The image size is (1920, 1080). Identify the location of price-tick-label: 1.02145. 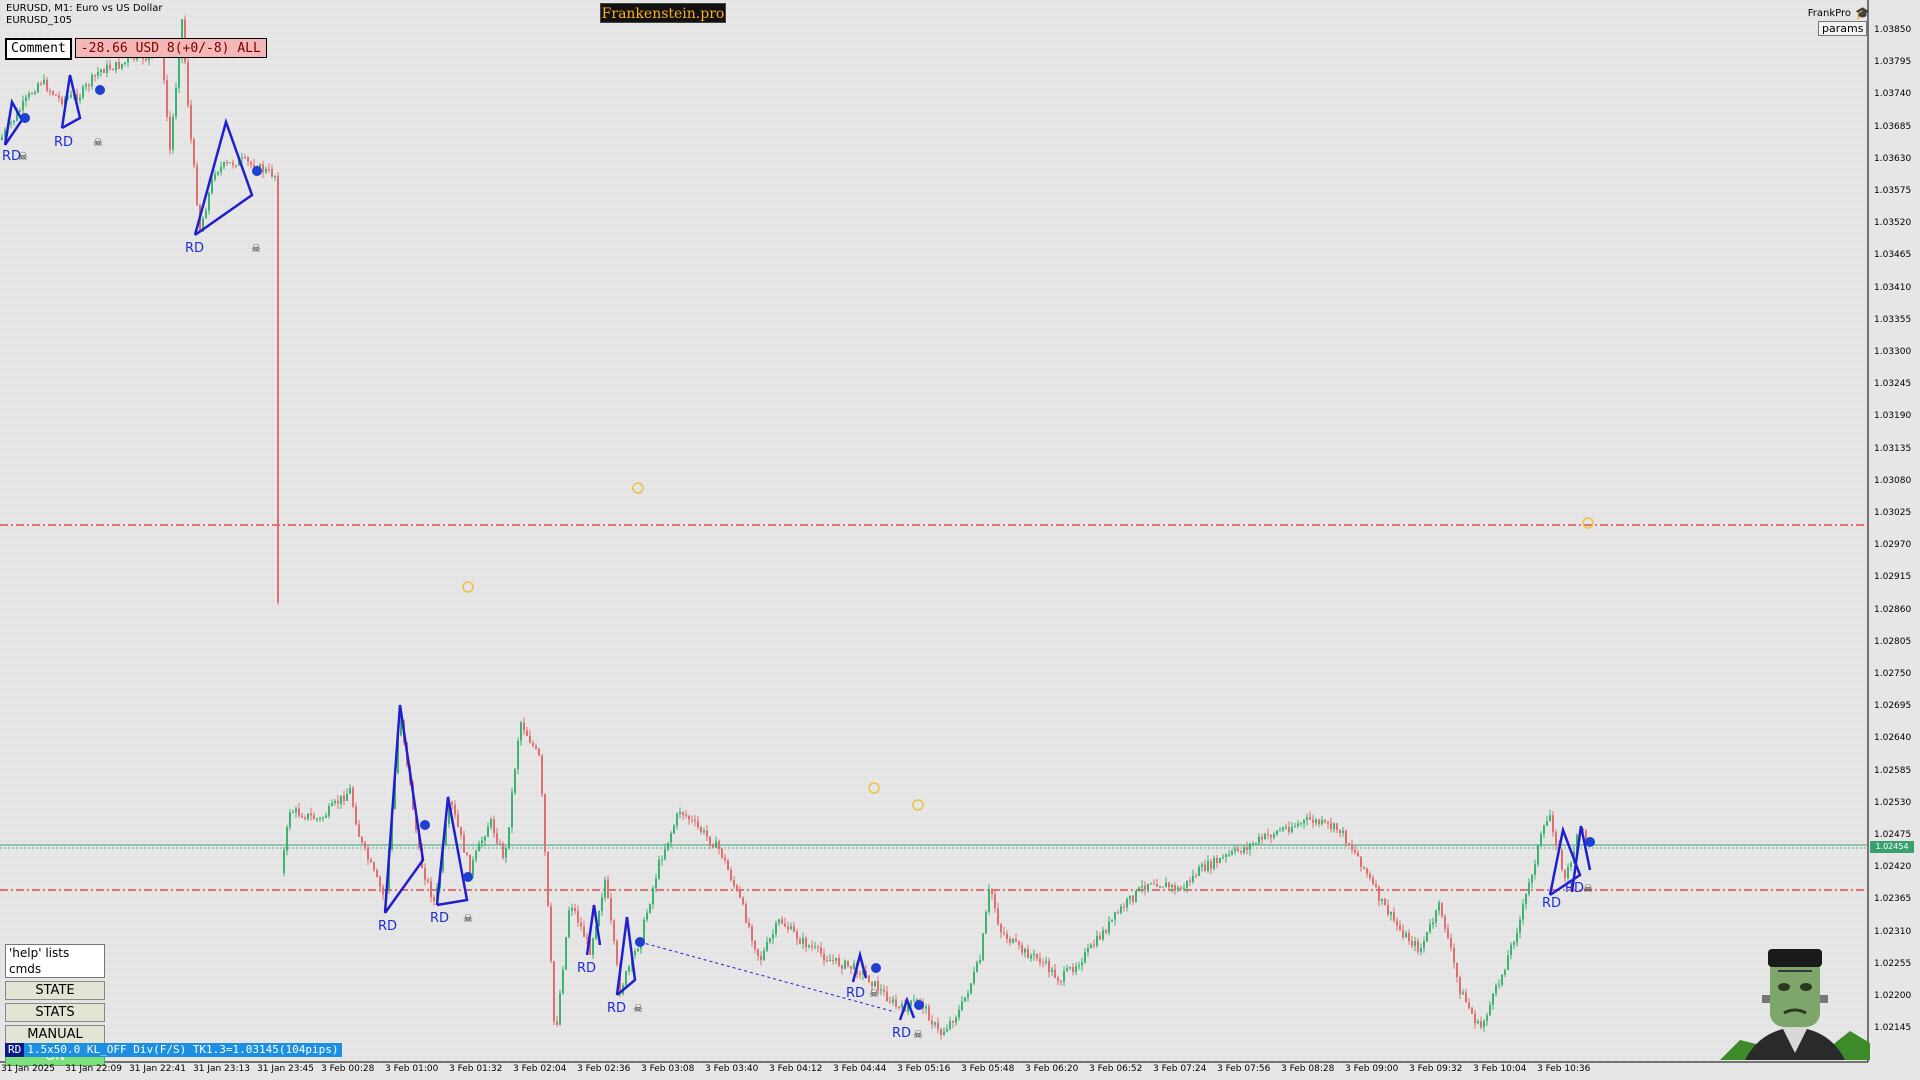
(1893, 1028).